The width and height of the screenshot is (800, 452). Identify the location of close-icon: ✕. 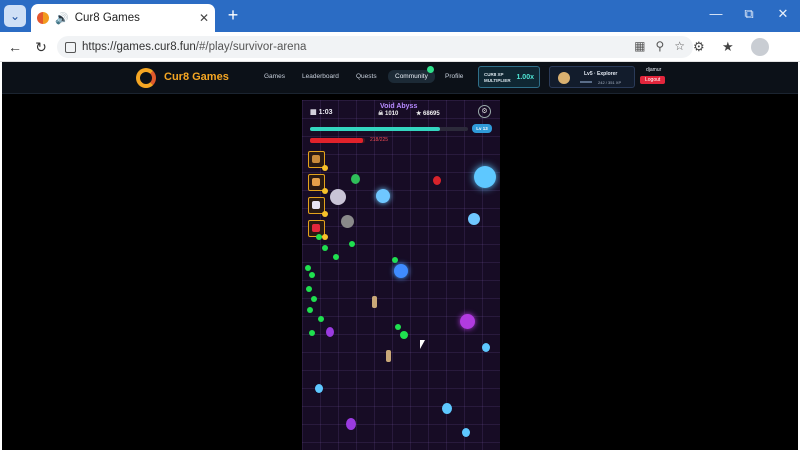
(204, 18).